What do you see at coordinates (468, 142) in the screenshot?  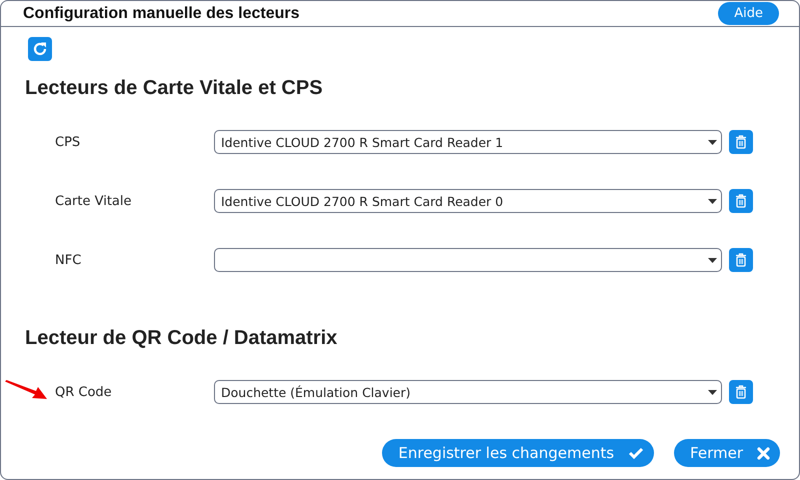 I see `reader-dropdown: Identive CLOUD 2700 R Smart Card Reader 1` at bounding box center [468, 142].